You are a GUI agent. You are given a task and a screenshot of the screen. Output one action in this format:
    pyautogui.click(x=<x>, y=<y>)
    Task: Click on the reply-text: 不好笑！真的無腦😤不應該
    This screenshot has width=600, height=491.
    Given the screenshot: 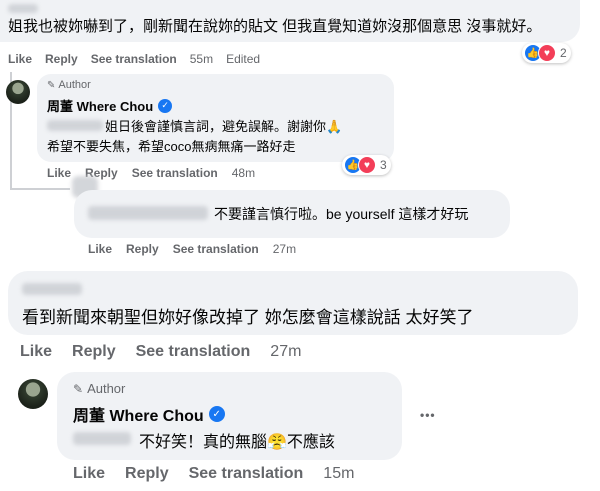 What is the action you would take?
    pyautogui.click(x=237, y=442)
    